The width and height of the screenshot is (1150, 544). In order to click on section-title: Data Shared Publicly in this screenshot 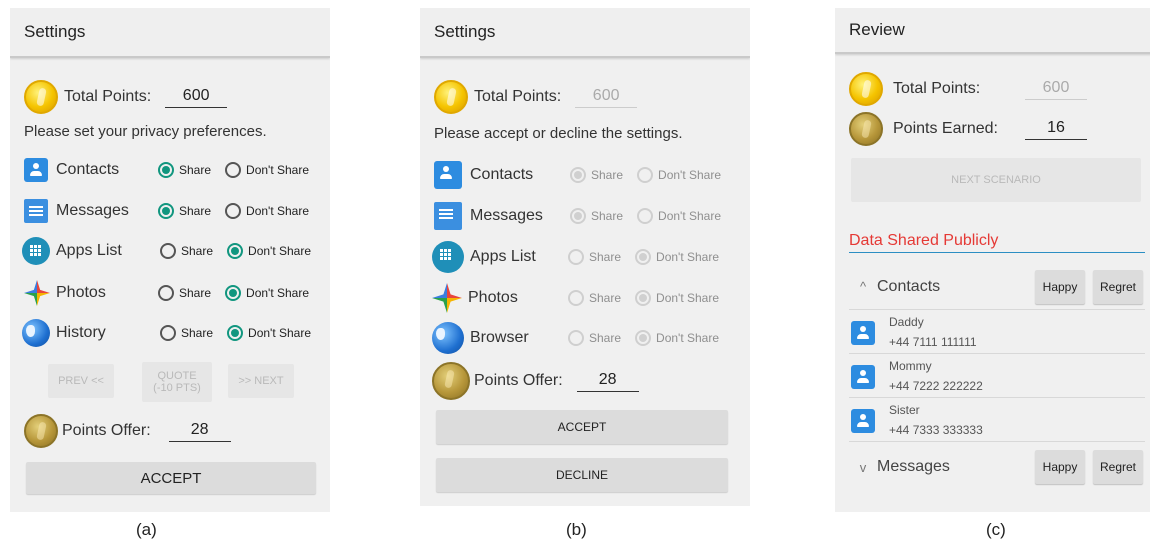, I will do `click(997, 242)`.